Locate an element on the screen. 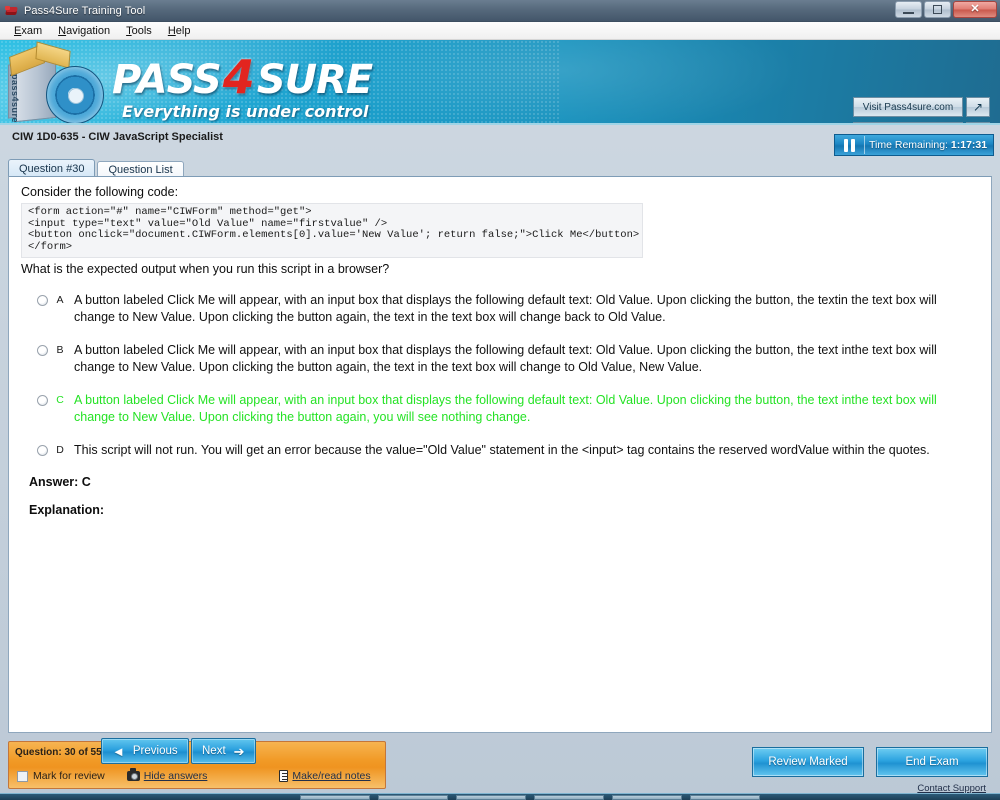  question-counter: Question: 30 of 55 is located at coordinates (58, 752).